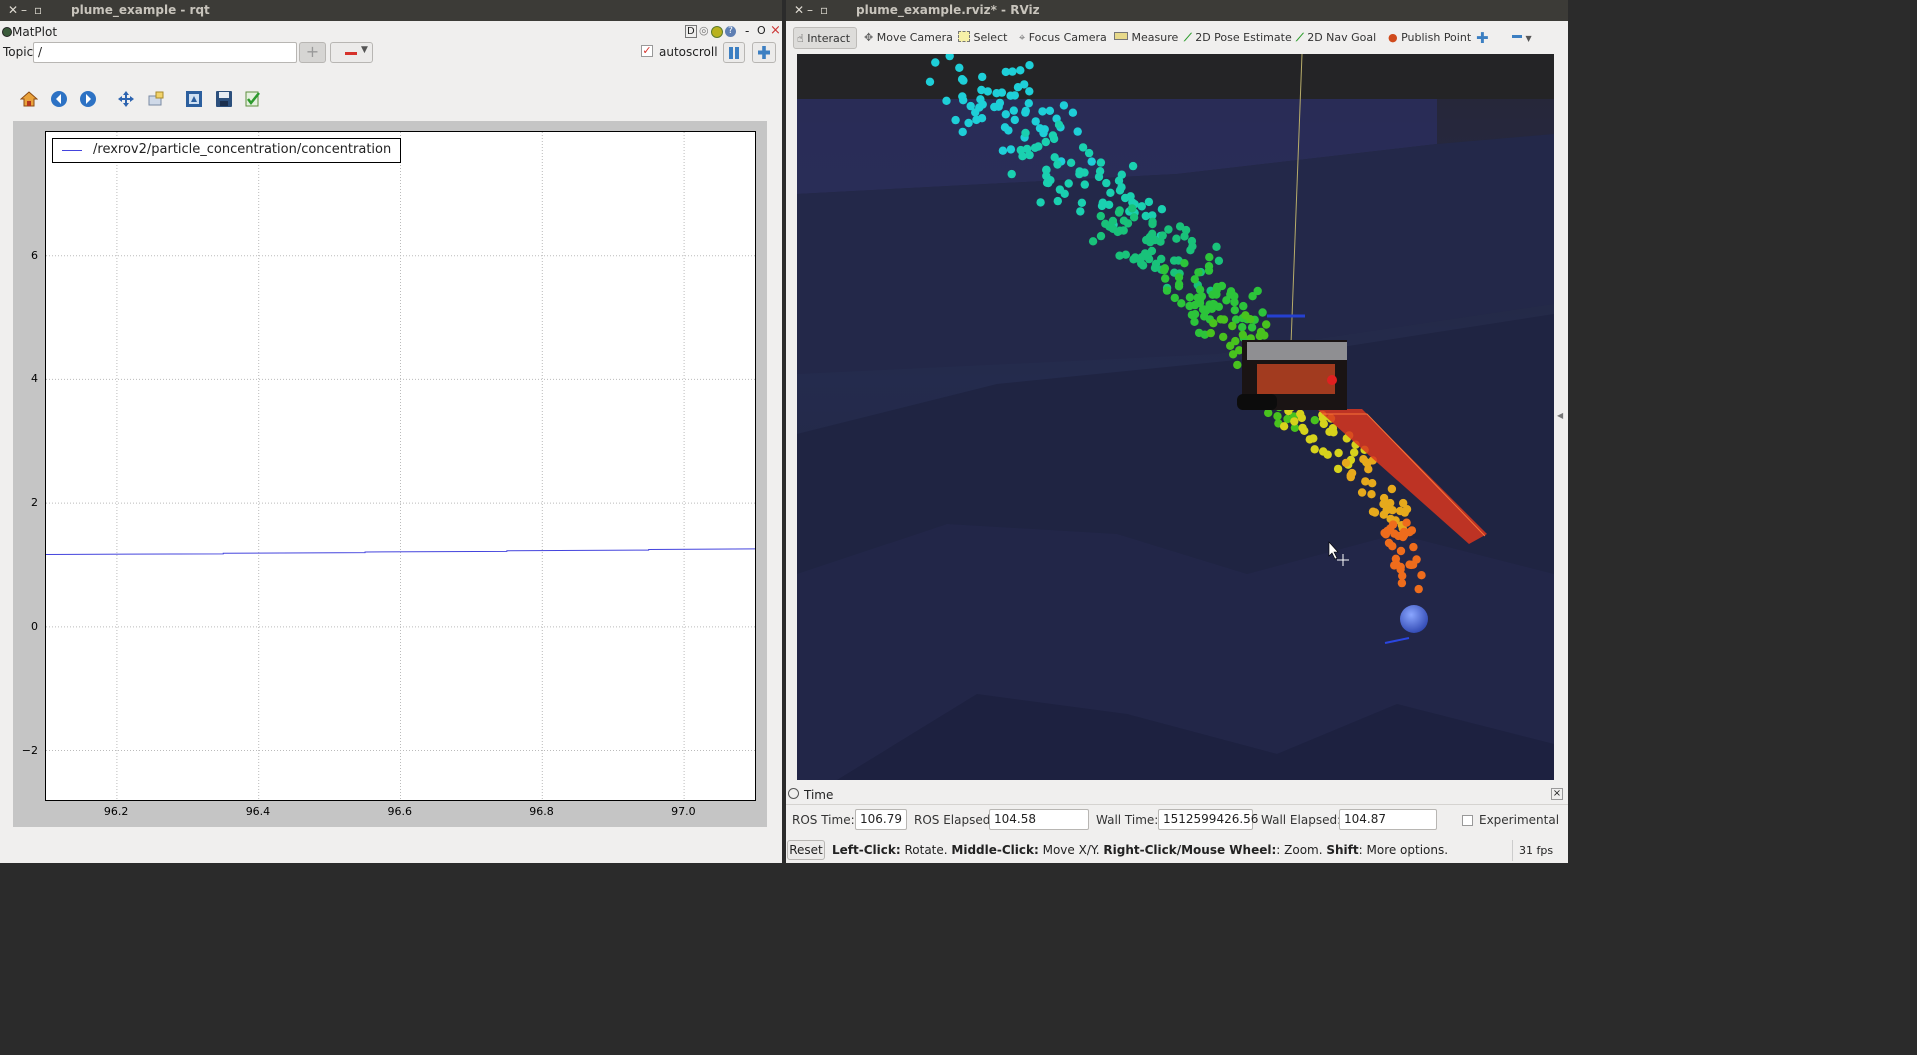 The width and height of the screenshot is (1917, 1055). I want to click on ros-time-value: 106.79, so click(881, 819).